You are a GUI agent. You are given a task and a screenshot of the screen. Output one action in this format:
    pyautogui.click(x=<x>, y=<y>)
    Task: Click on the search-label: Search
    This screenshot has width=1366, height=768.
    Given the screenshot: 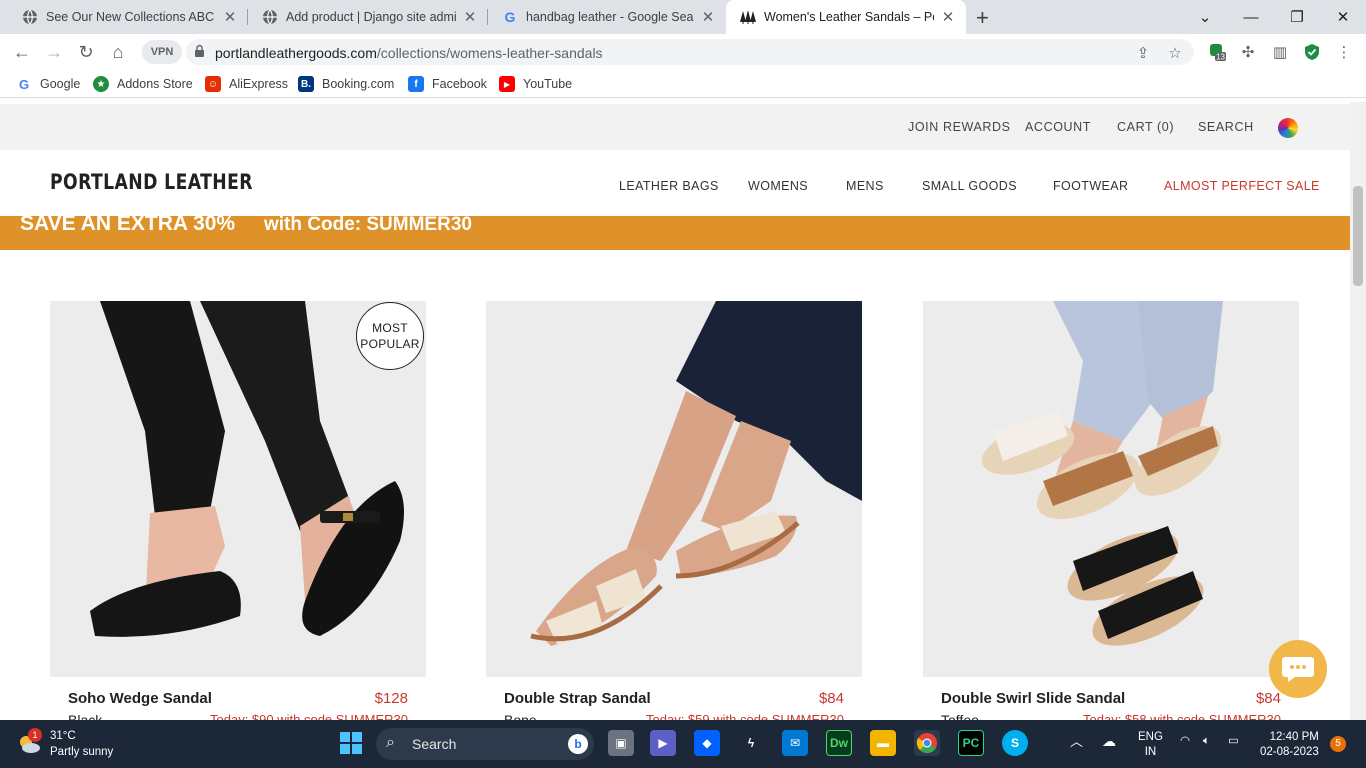 What is the action you would take?
    pyautogui.click(x=434, y=744)
    